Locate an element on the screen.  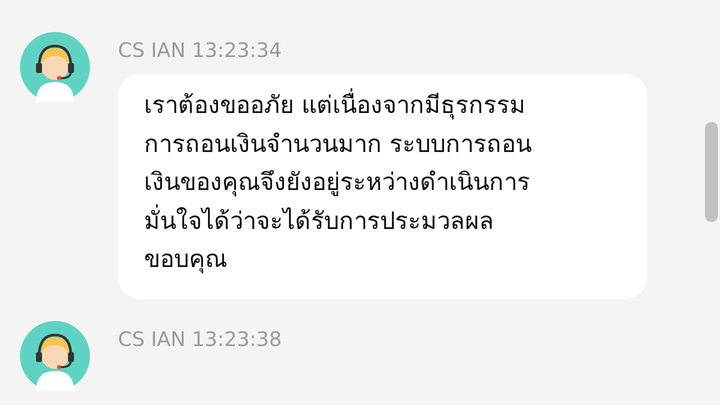
sender-name-time: CS IAN 13:23:34 is located at coordinates (200, 50).